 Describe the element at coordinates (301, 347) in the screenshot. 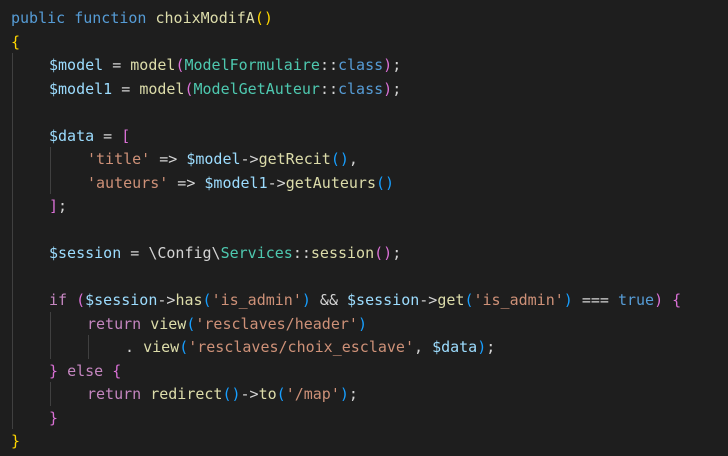

I see `code-token: 'resclaves/choix_esclave'` at that location.